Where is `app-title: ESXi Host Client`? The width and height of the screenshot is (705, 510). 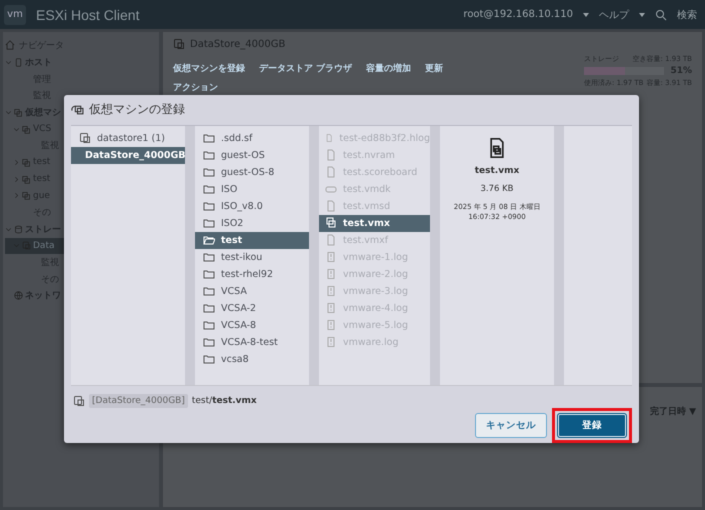
app-title: ESXi Host Client is located at coordinates (88, 14).